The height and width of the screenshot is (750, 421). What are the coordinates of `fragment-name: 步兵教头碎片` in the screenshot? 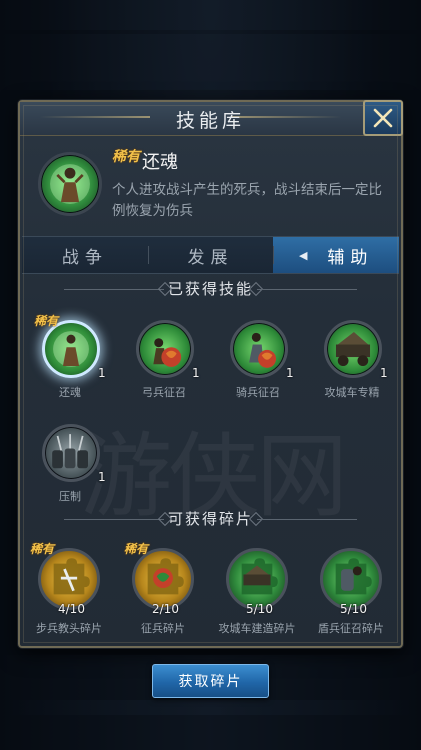 It's located at (69, 628).